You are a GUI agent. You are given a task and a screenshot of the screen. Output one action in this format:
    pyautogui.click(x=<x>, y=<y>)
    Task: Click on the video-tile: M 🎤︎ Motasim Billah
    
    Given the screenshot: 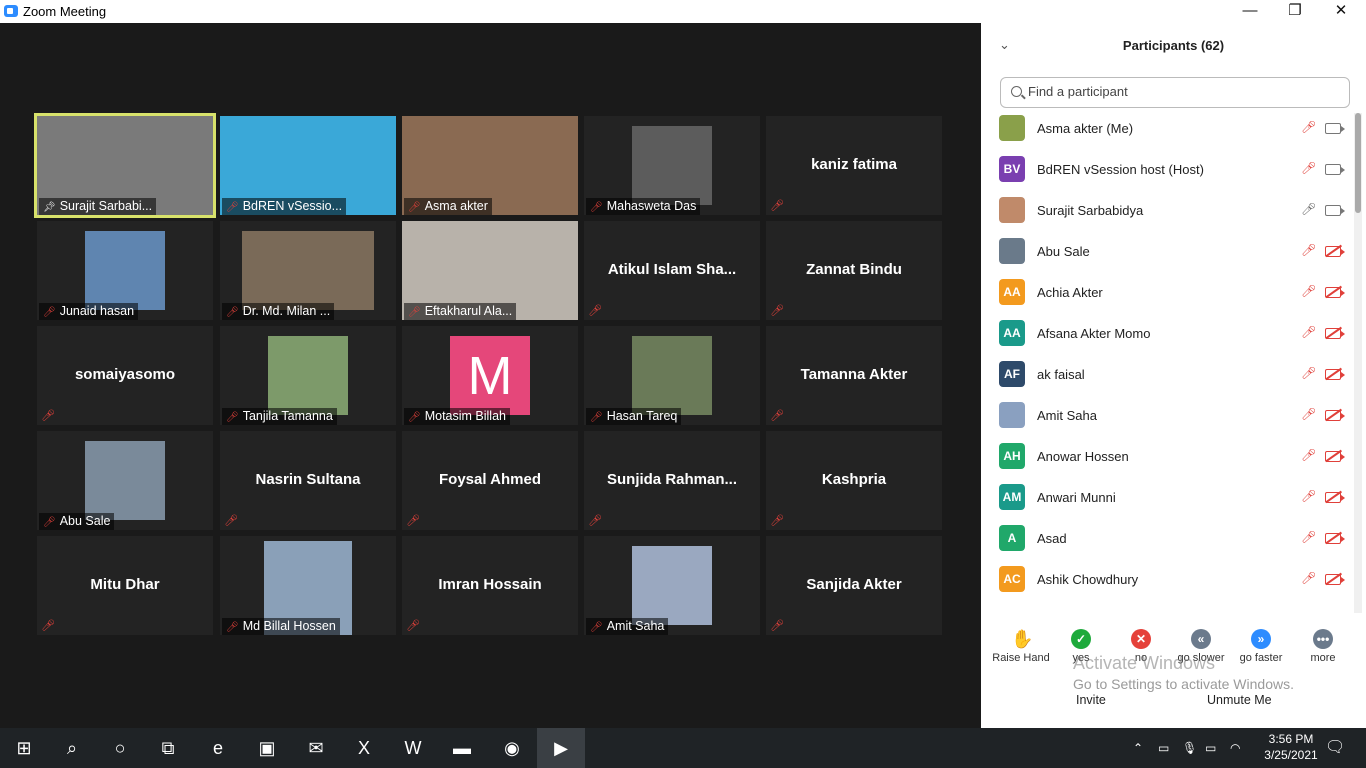 What is the action you would take?
    pyautogui.click(x=490, y=375)
    